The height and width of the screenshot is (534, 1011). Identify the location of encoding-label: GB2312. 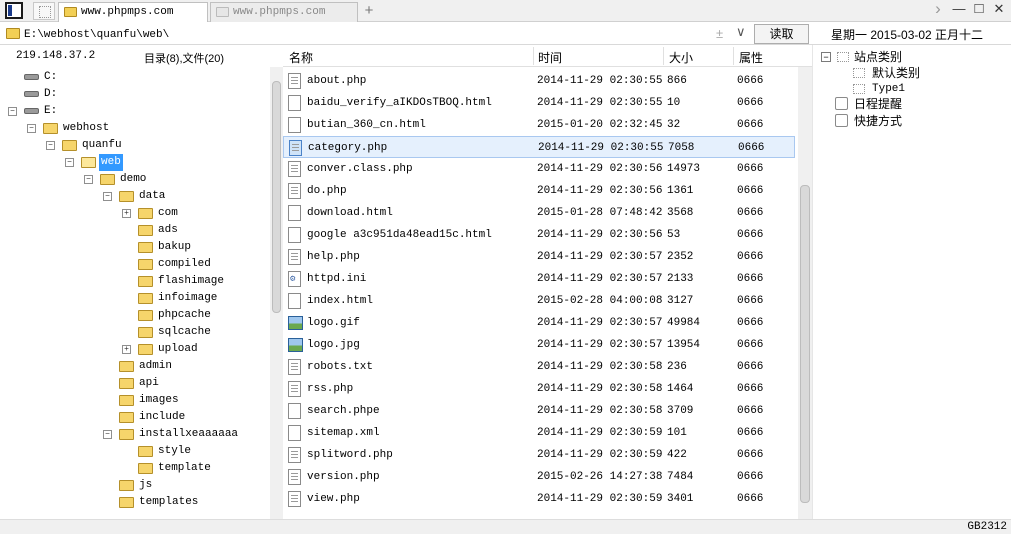
(987, 527).